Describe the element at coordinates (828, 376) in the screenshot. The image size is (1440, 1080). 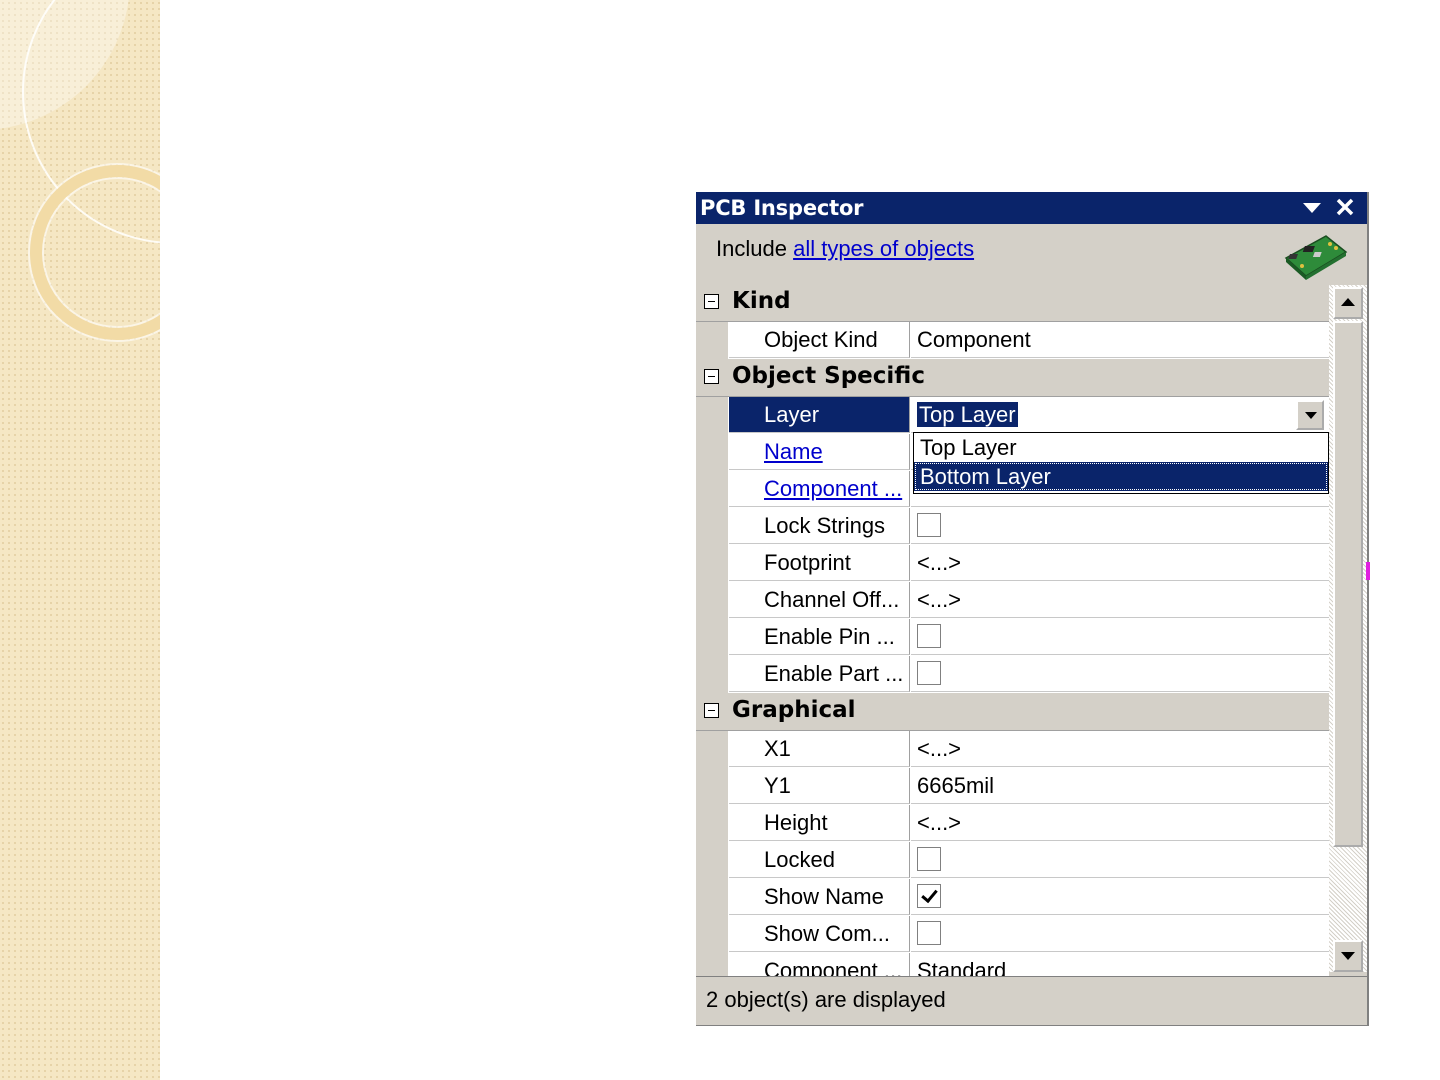
I see `category-label-object-specific: Object Specific` at that location.